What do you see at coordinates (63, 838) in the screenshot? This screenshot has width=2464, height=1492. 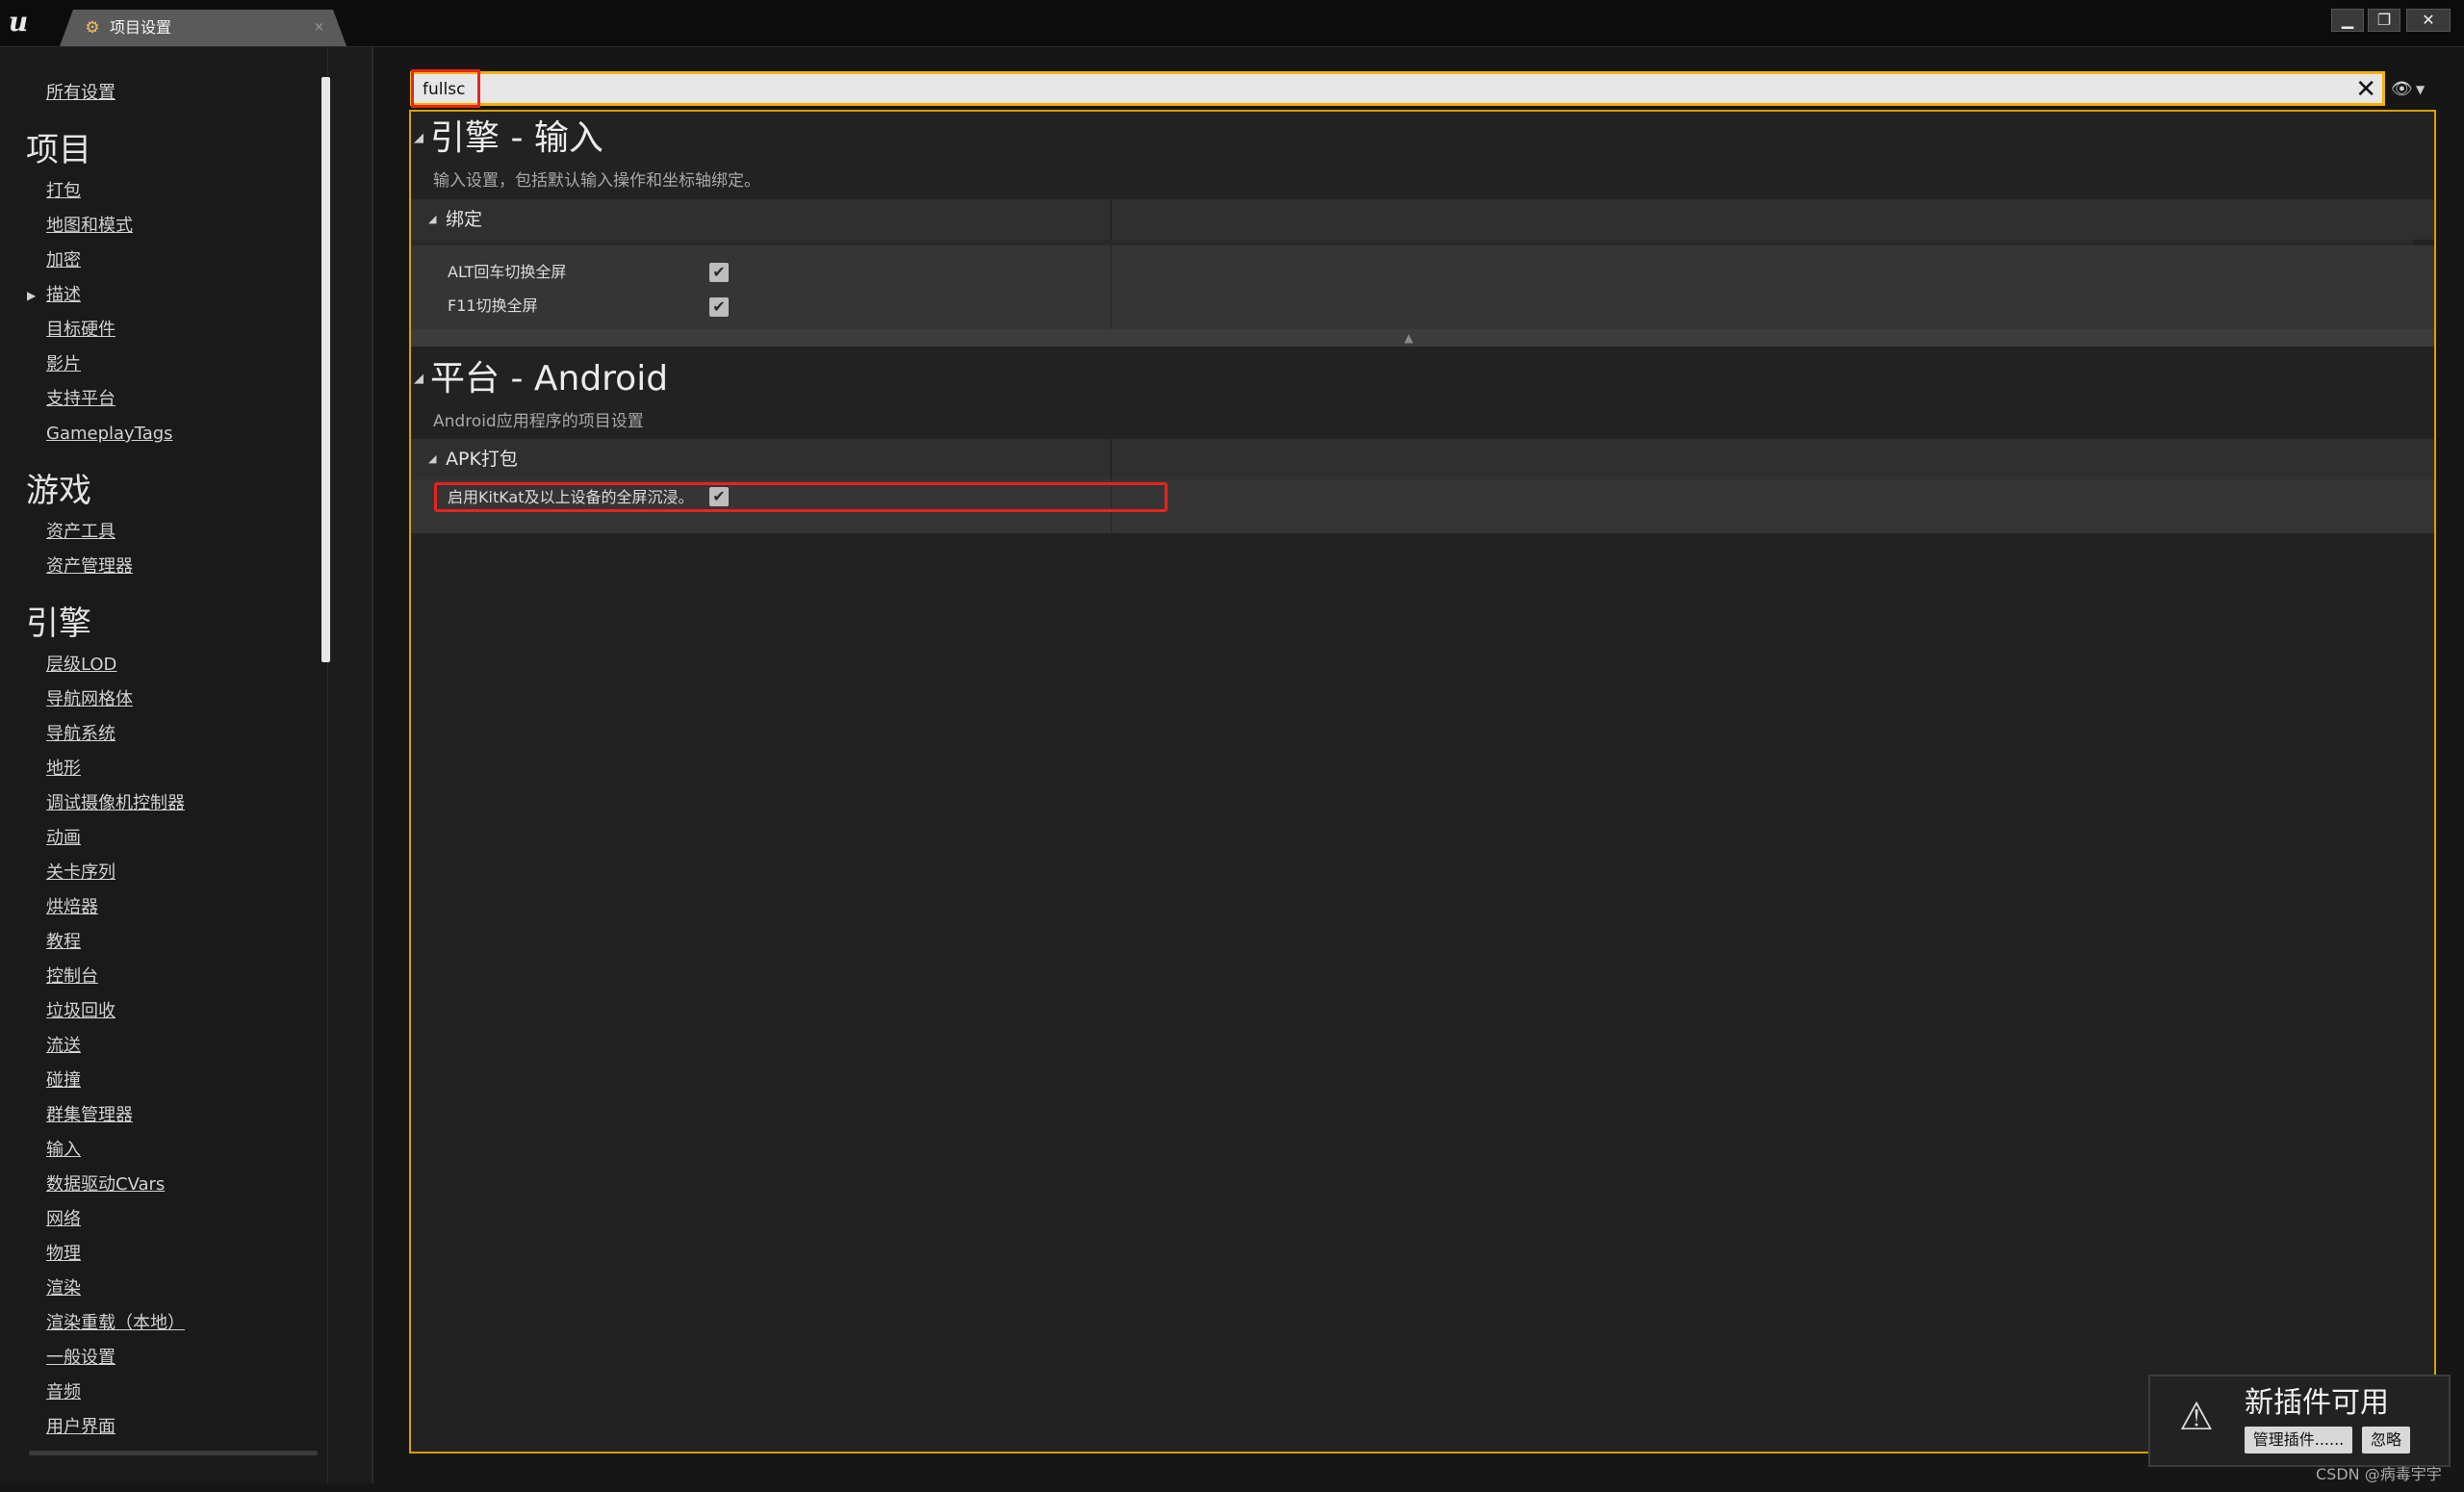 I see `sidebar-item-animation: 动画` at bounding box center [63, 838].